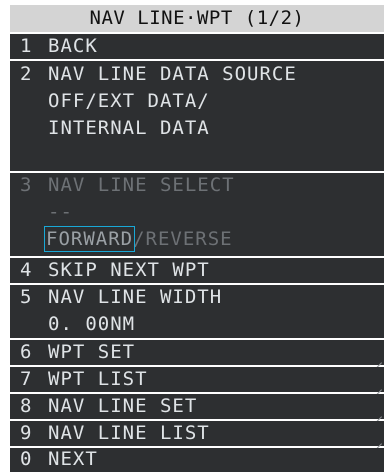  I want to click on menu-item-skip-next-wpt: 4 SKIP NEXT WPT, so click(197, 270).